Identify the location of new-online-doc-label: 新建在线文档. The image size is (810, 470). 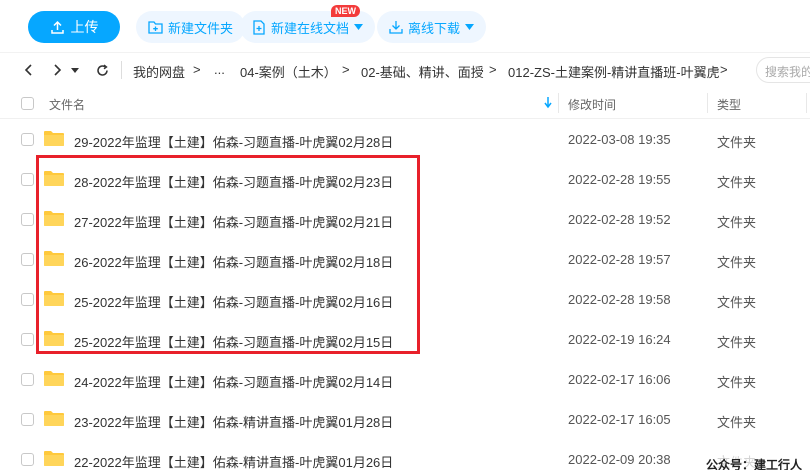
(310, 28).